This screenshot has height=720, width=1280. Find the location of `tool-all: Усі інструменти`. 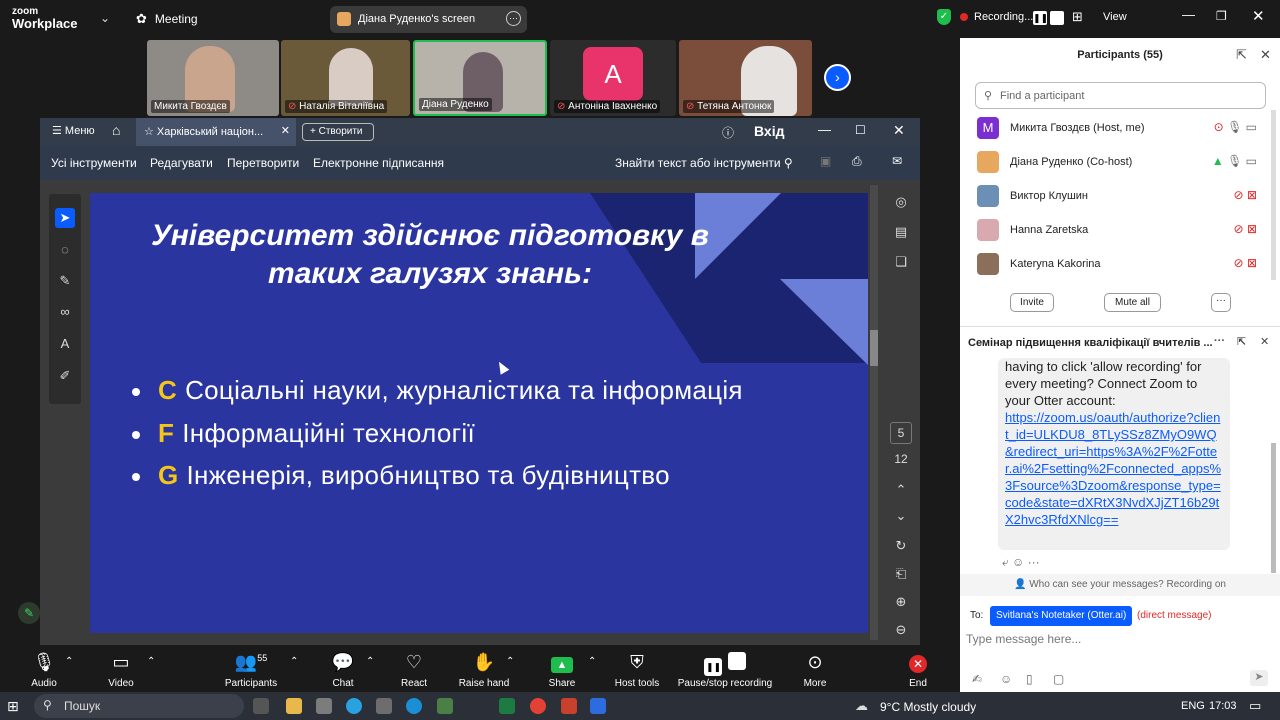

tool-all: Усі інструменти is located at coordinates (94, 163).